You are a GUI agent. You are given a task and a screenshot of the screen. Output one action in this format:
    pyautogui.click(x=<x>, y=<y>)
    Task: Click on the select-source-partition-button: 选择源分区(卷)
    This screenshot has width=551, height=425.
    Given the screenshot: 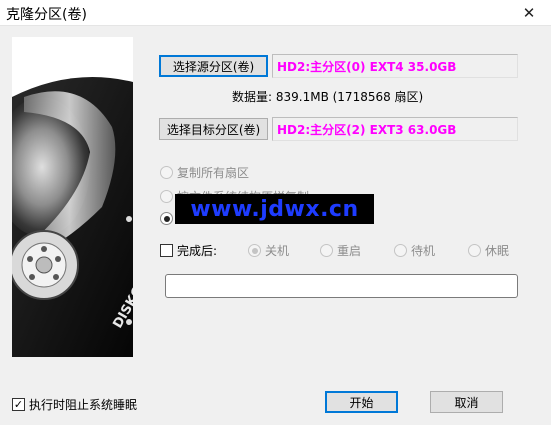 What is the action you would take?
    pyautogui.click(x=213, y=66)
    